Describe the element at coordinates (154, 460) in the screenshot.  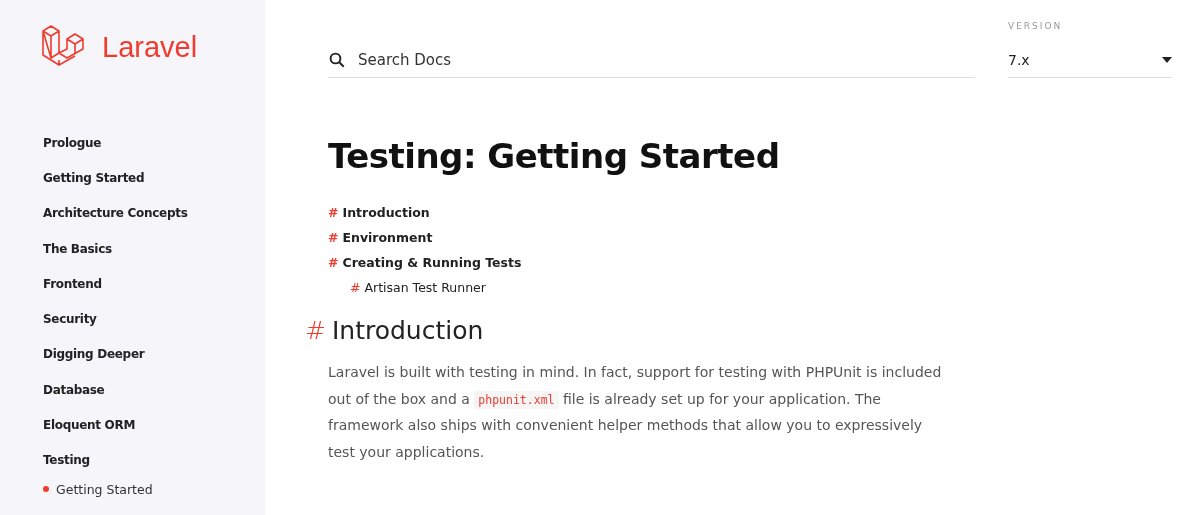
I see `sidebar-item: Testing` at that location.